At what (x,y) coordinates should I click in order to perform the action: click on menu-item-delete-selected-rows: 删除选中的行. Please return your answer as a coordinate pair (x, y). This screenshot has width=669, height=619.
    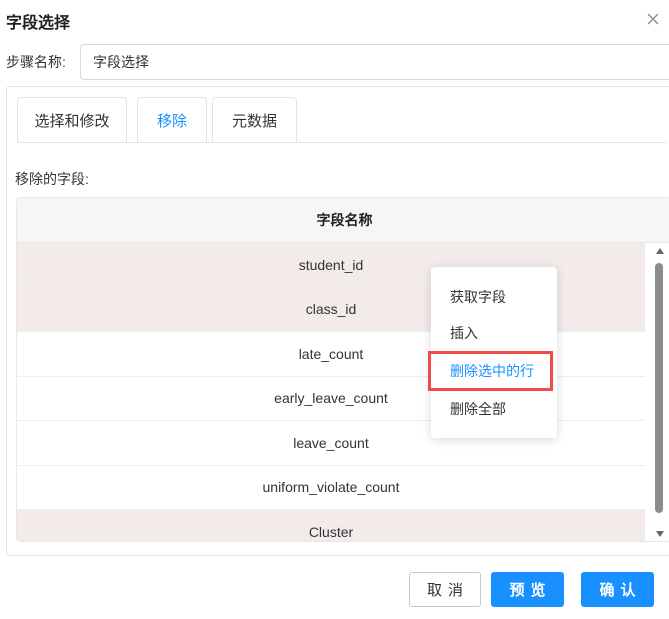
    Looking at the image, I should click on (494, 371).